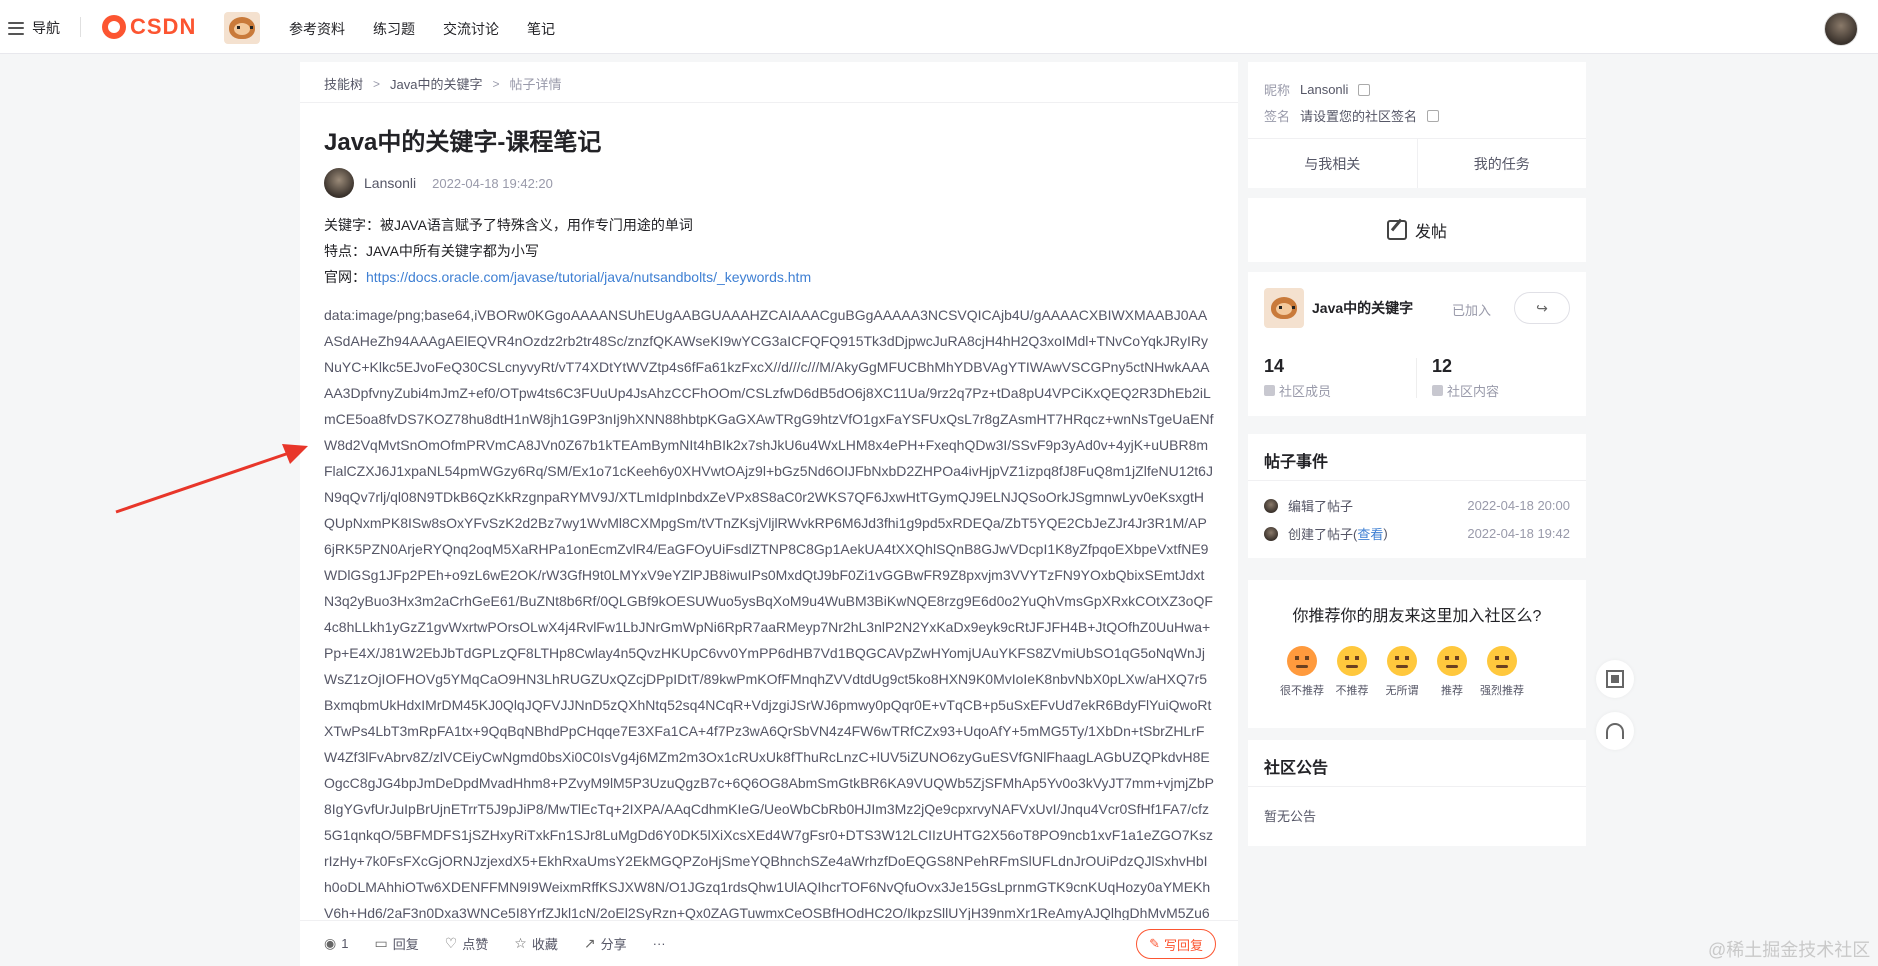  Describe the element at coordinates (1323, 534) in the screenshot. I see `event-text: 创建了帖子(` at that location.